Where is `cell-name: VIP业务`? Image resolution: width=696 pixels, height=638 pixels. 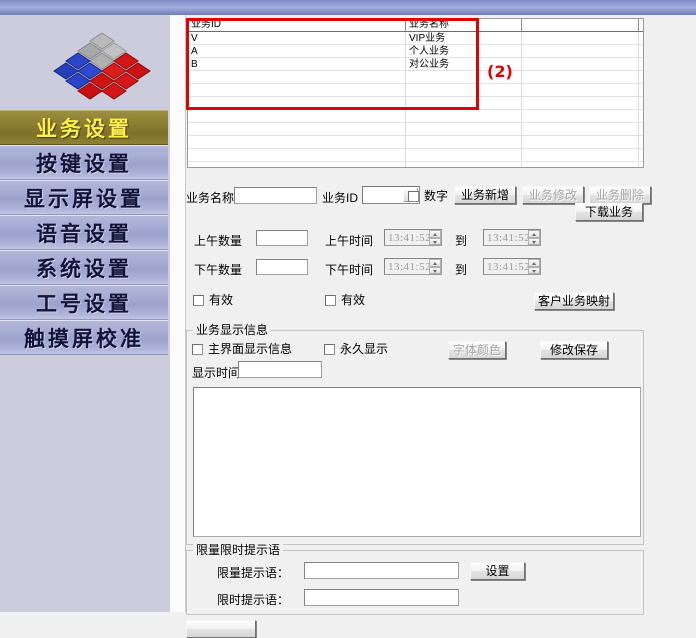 cell-name: VIP业务 is located at coordinates (464, 38).